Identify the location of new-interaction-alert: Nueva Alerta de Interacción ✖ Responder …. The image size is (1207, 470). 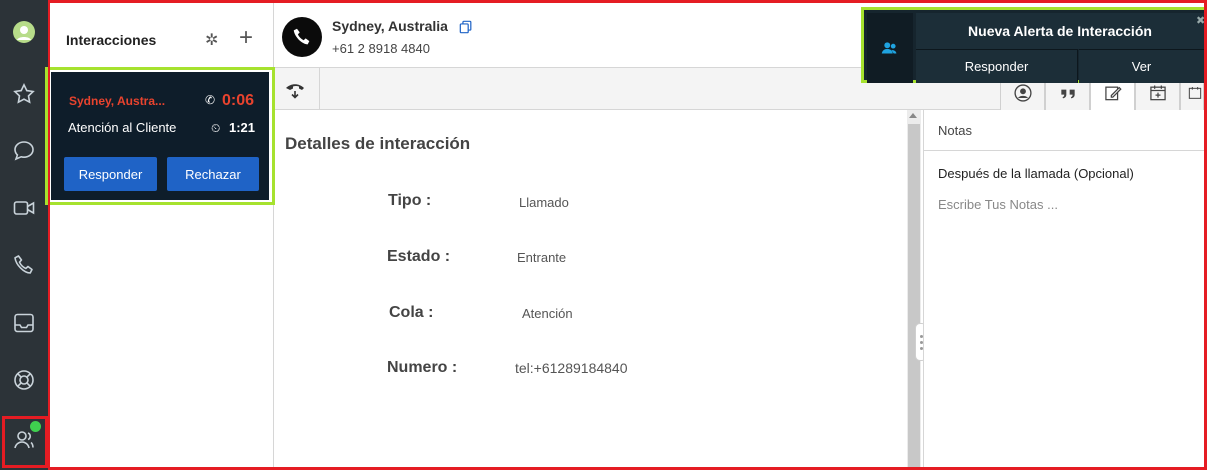
(1034, 45).